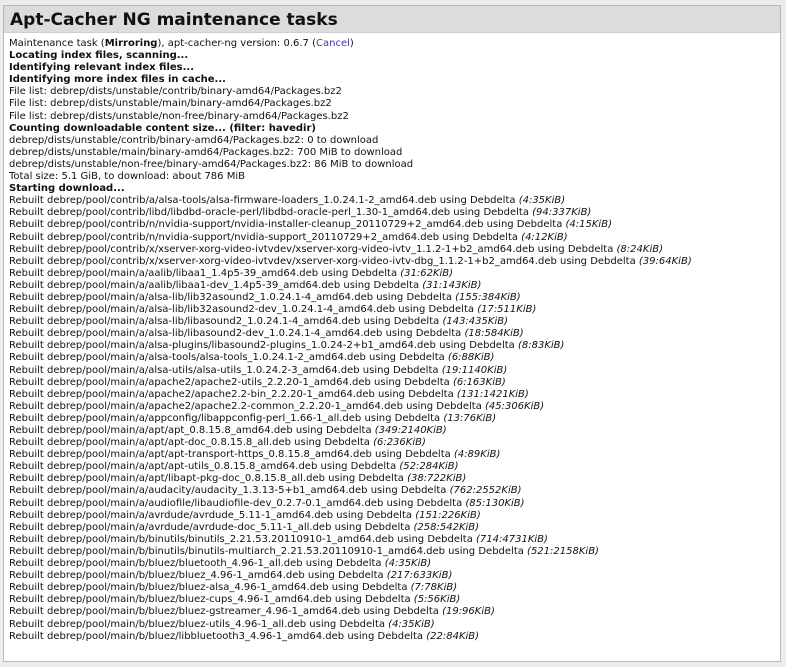 This screenshot has width=786, height=667. I want to click on delta-stat: (521:2158KiB), so click(563, 551).